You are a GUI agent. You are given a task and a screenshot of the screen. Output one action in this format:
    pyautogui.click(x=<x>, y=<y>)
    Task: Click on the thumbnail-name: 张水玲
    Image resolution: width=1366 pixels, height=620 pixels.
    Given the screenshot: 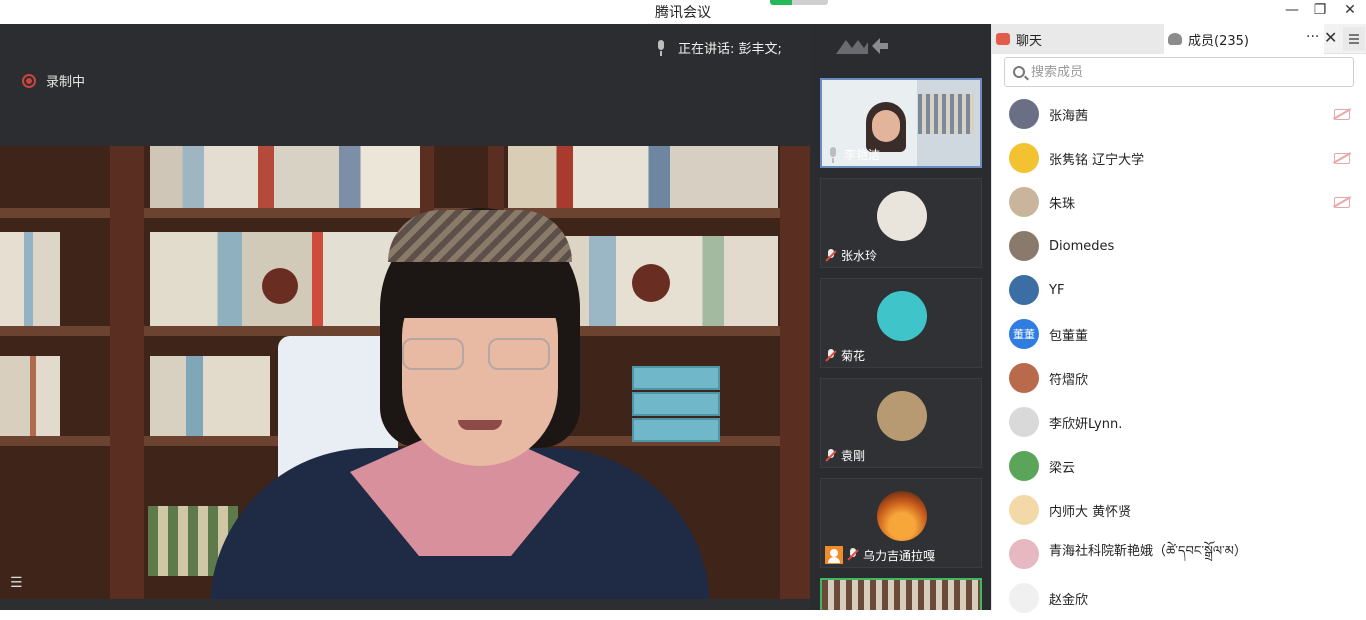 What is the action you would take?
    pyautogui.click(x=859, y=256)
    